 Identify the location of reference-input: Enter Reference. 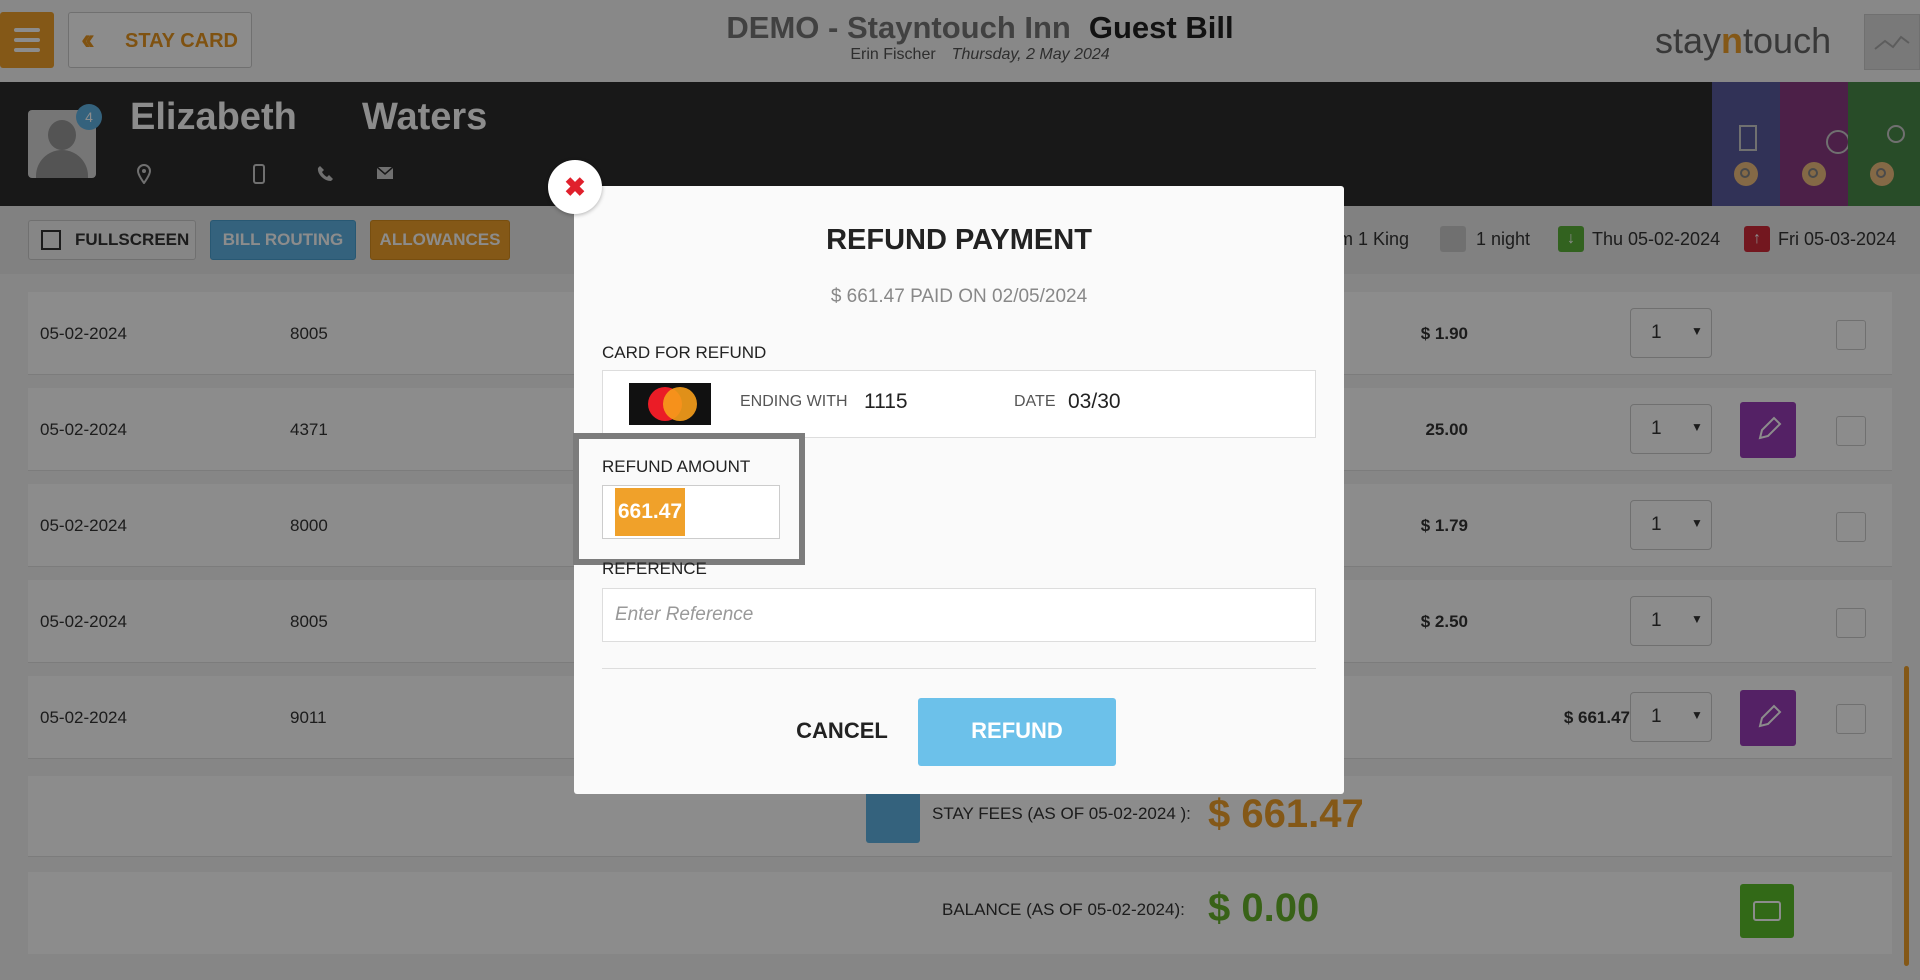
(959, 615).